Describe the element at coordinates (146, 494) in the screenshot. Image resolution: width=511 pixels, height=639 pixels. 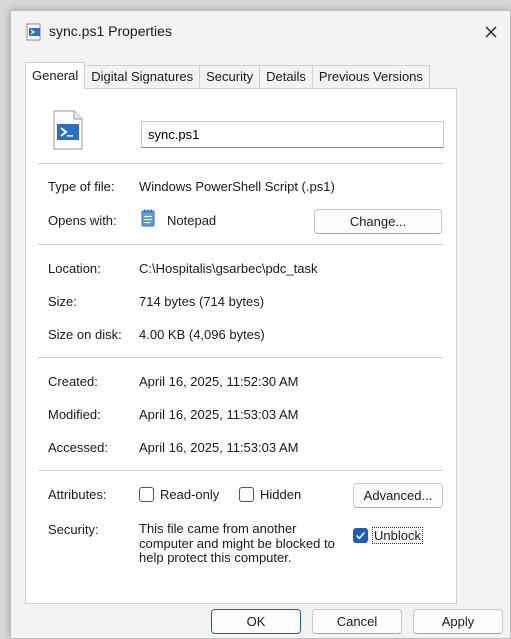
I see `readonly-checkbox` at that location.